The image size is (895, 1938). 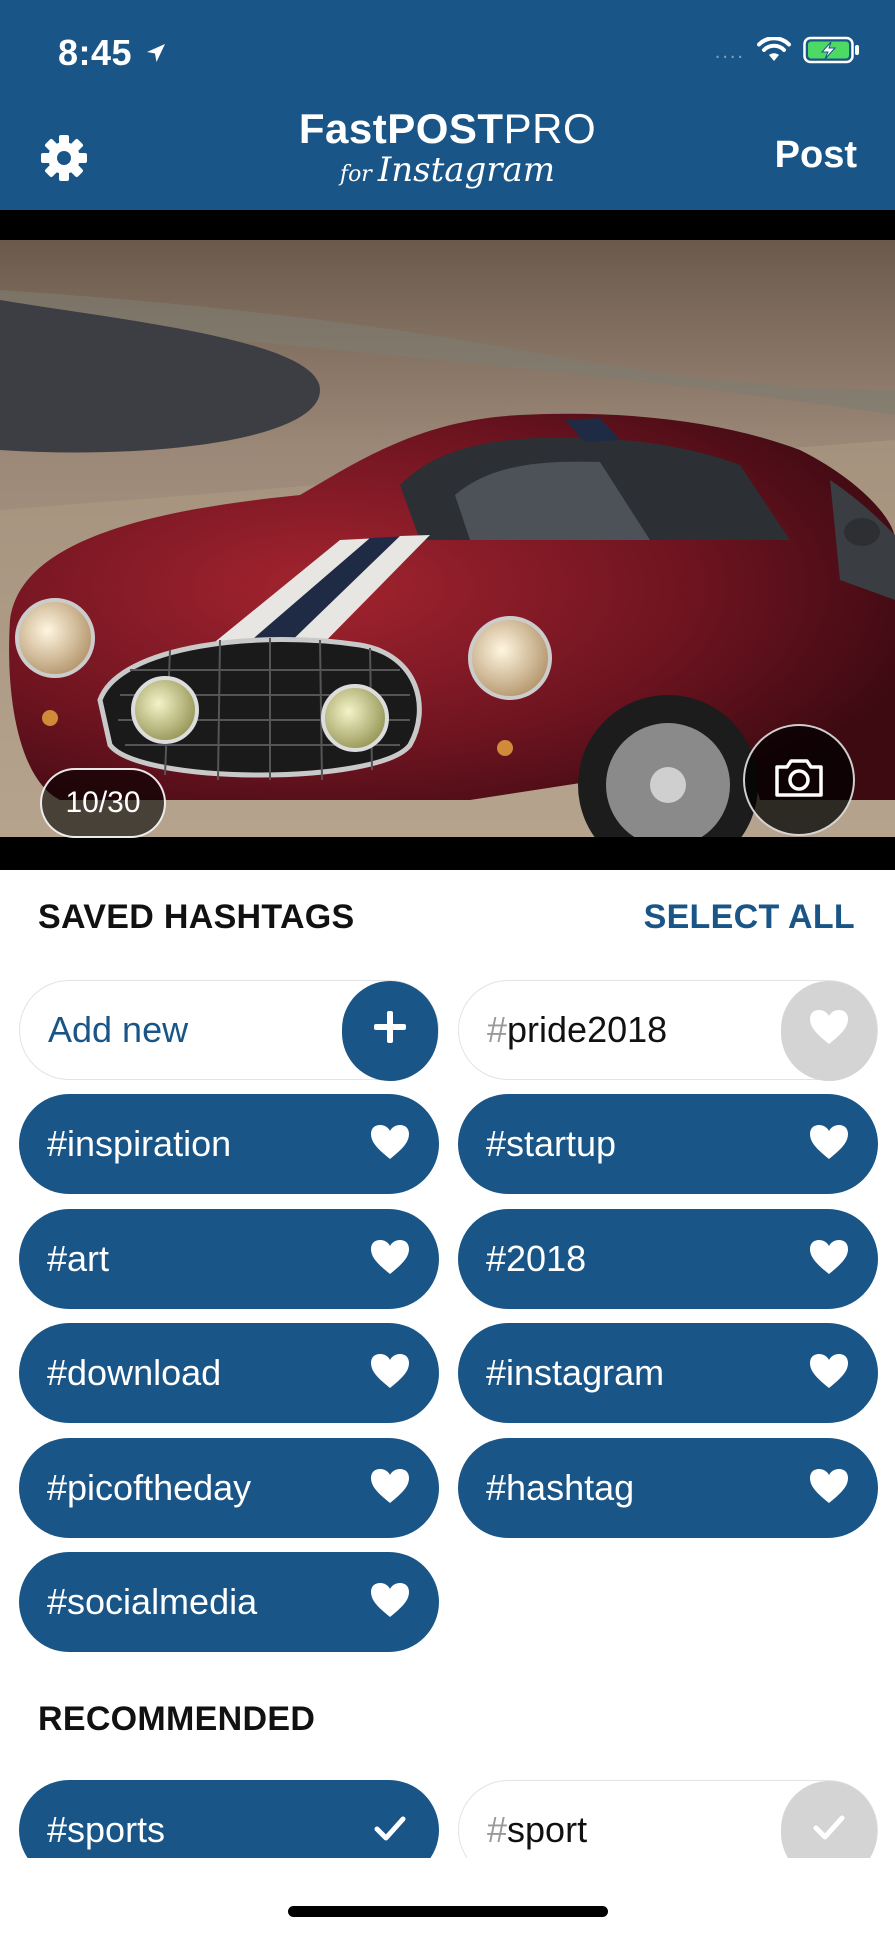 What do you see at coordinates (560, 1487) in the screenshot?
I see `hashtag-text: #hashtag` at bounding box center [560, 1487].